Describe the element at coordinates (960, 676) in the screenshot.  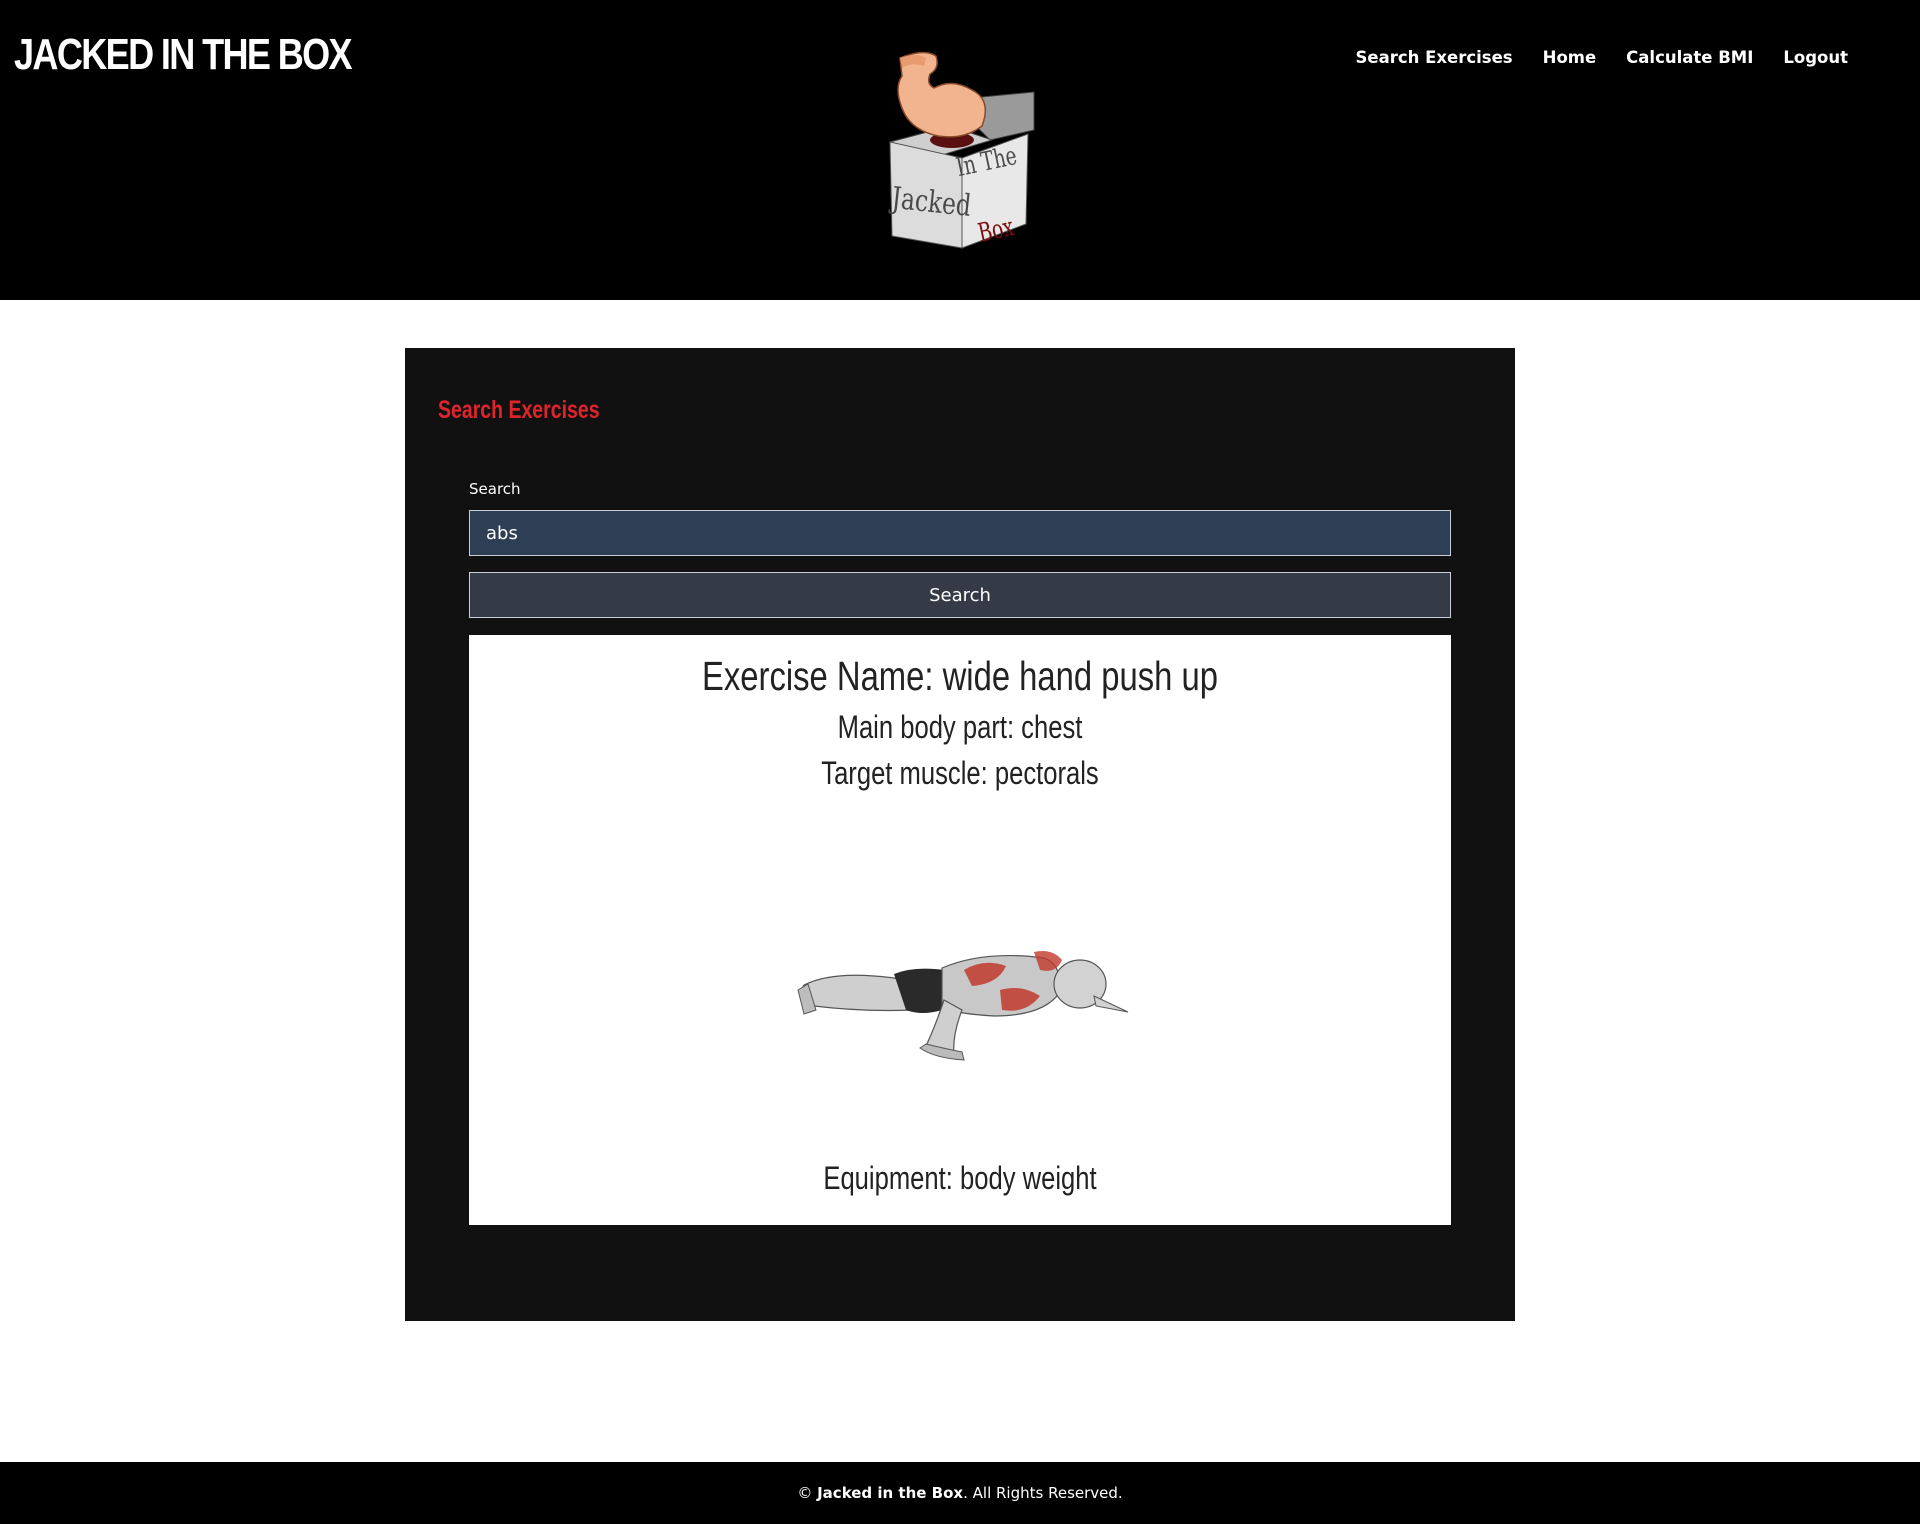
I see `exercise-name: Exercise Name: wide hand push up` at that location.